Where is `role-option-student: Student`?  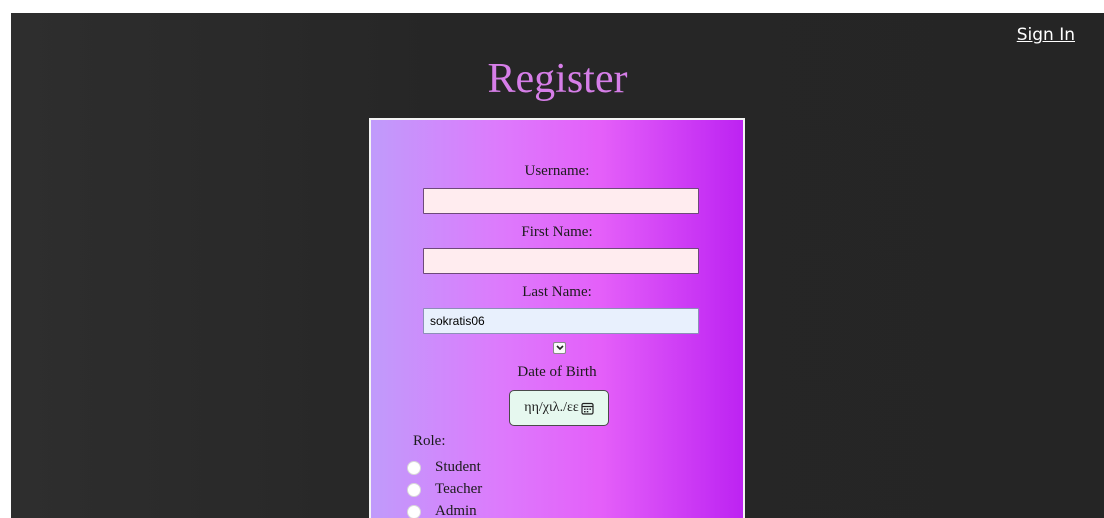 role-option-student: Student is located at coordinates (444, 467).